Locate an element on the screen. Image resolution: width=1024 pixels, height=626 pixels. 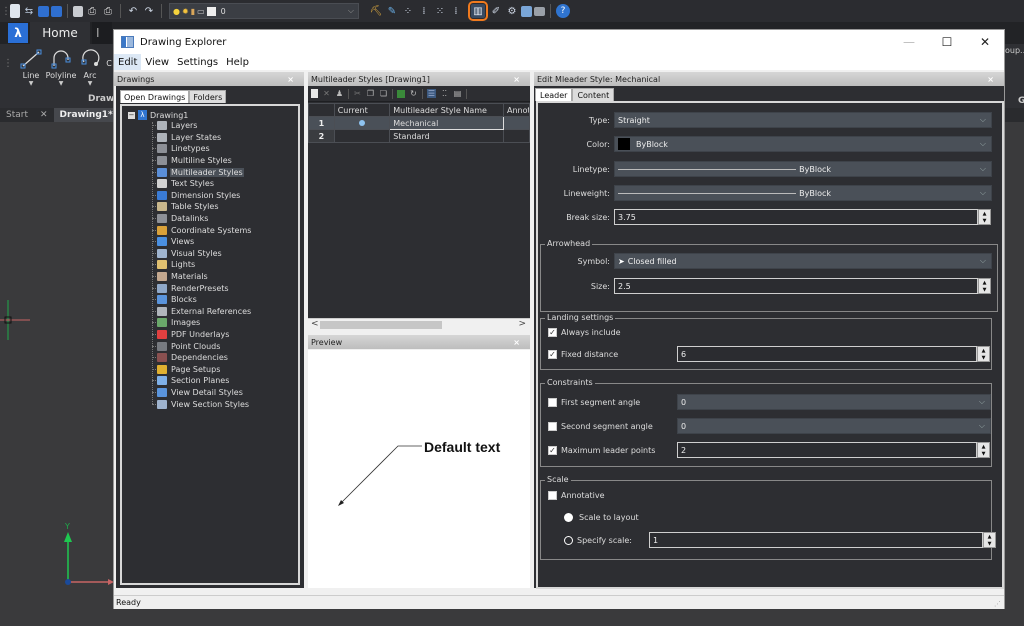
cut-icon: ✂ is located at coordinates (357, 93).